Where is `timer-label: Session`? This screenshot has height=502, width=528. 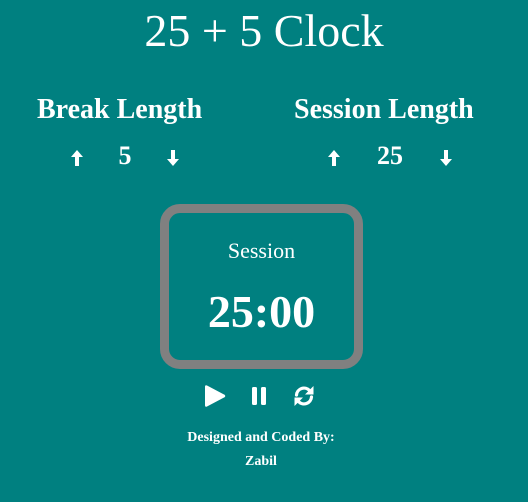
timer-label: Session is located at coordinates (261, 250).